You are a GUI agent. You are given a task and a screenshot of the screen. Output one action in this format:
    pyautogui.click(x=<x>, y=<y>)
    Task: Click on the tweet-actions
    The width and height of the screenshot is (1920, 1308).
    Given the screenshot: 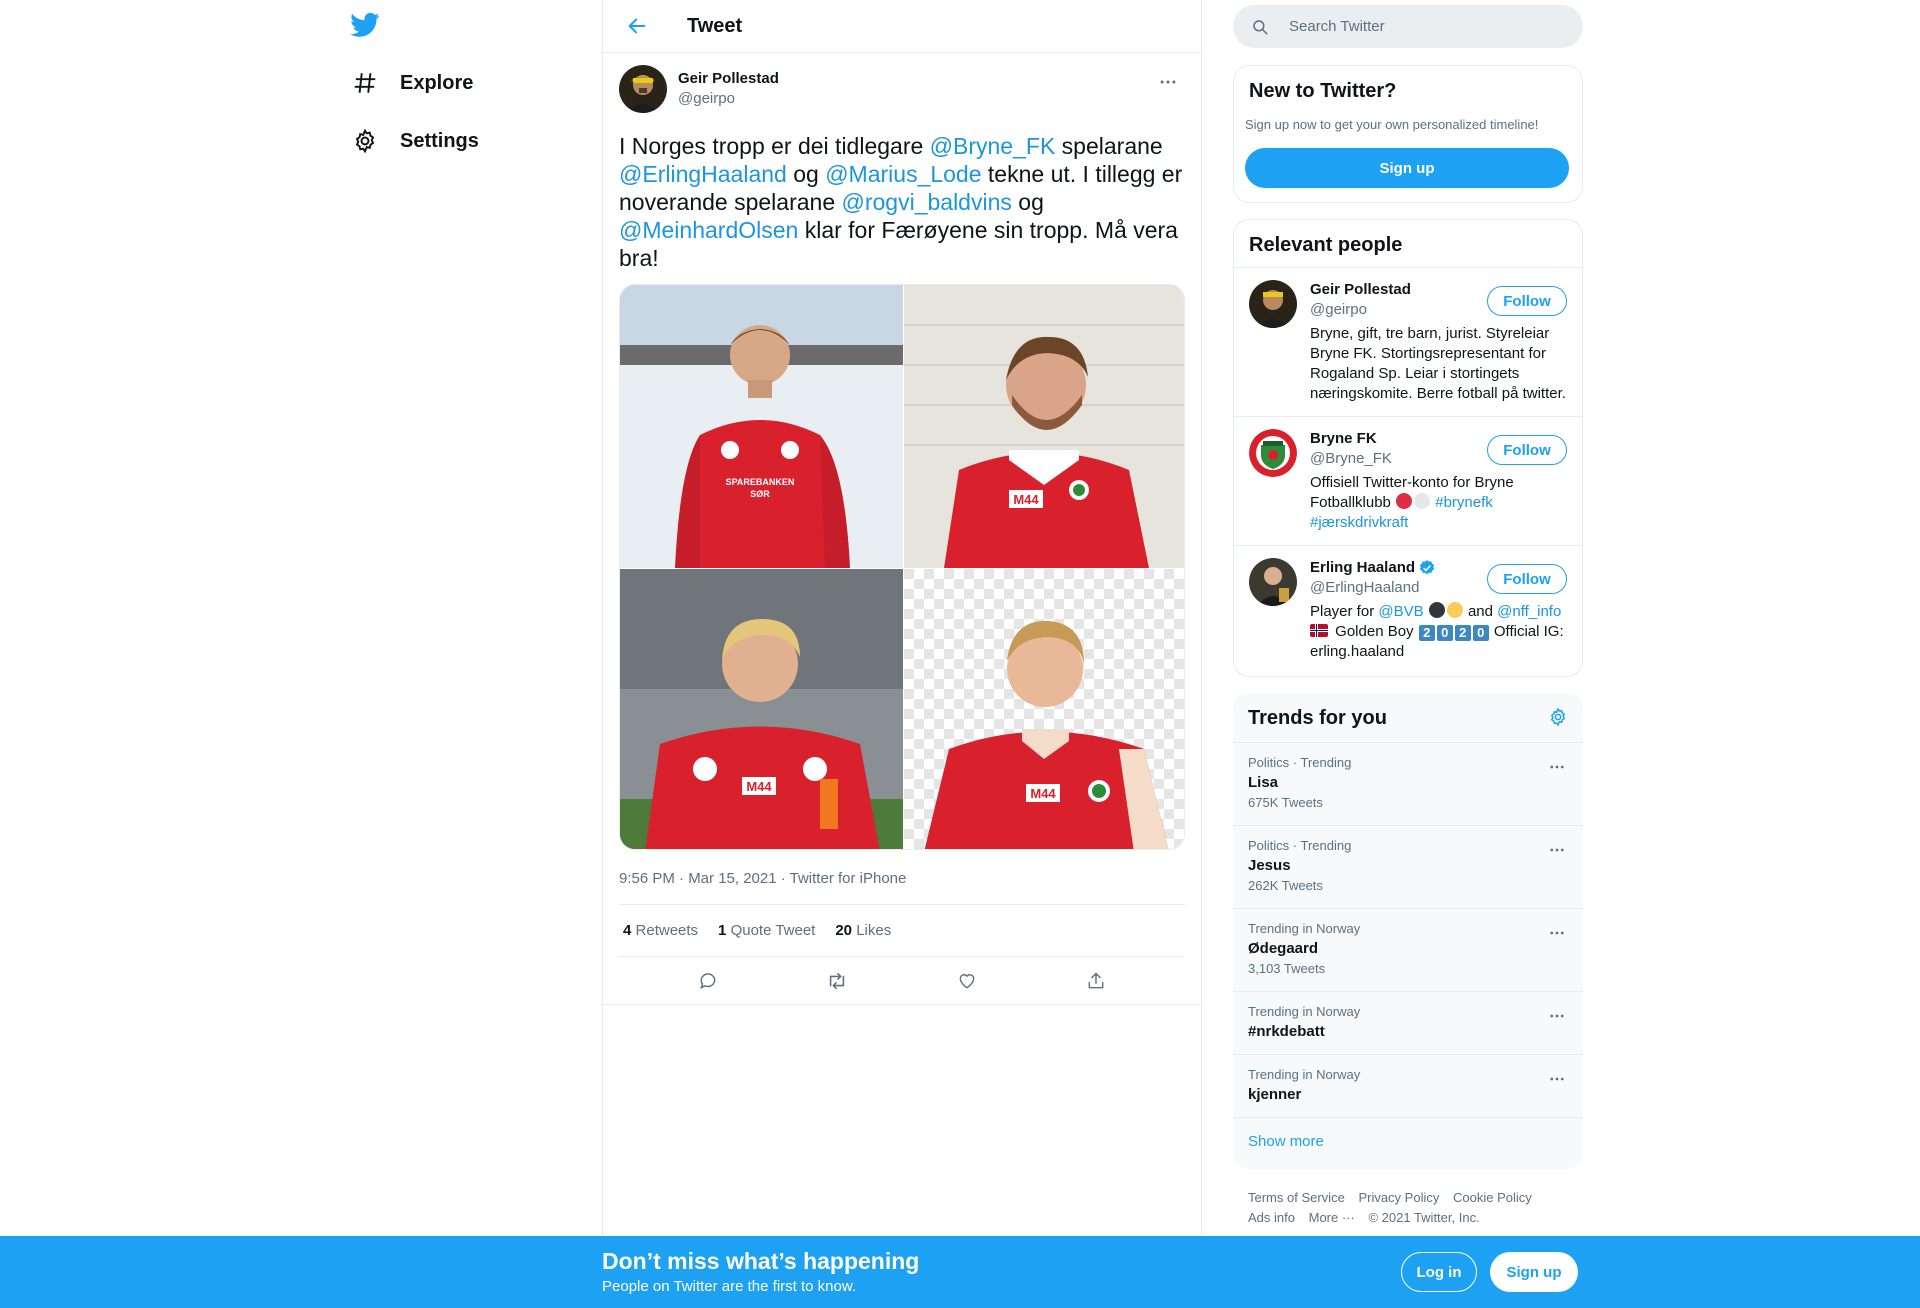 What is the action you would take?
    pyautogui.click(x=902, y=981)
    